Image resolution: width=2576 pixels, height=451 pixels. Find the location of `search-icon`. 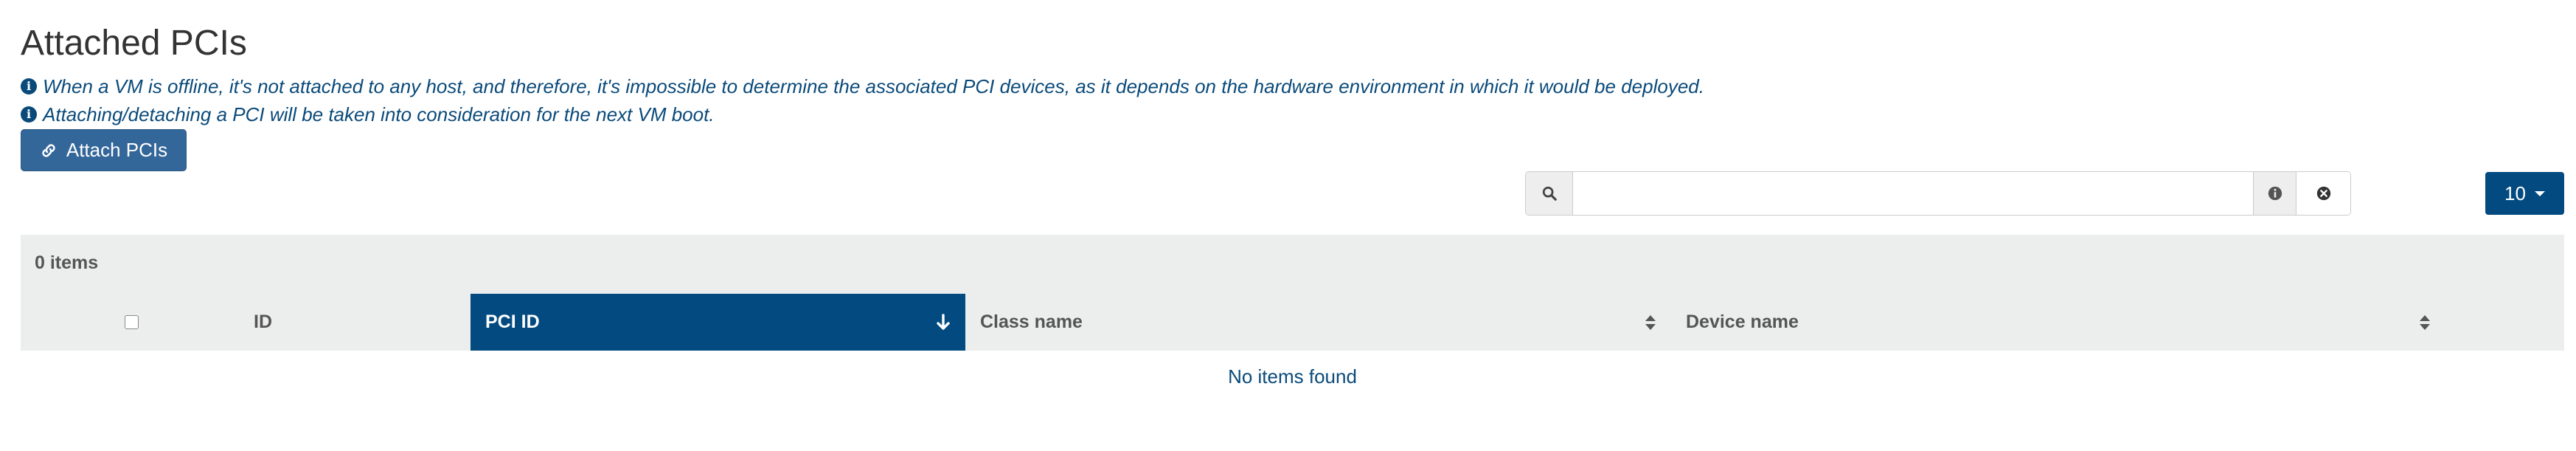

search-icon is located at coordinates (1549, 193).